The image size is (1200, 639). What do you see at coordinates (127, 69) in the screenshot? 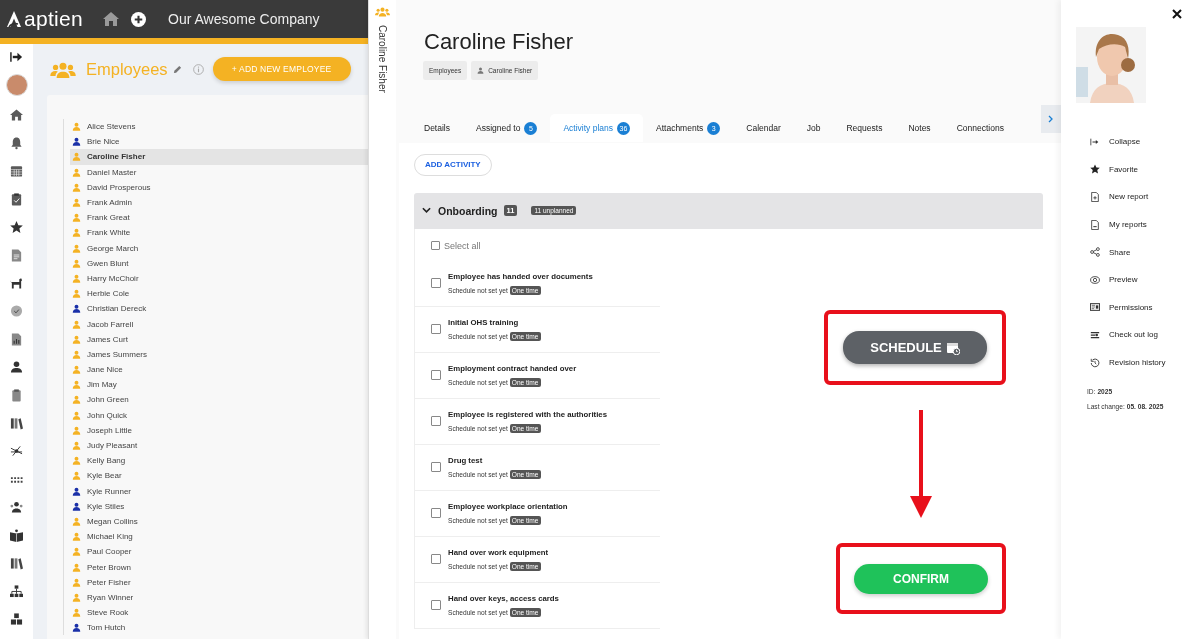
I see `page-title: Employees` at bounding box center [127, 69].